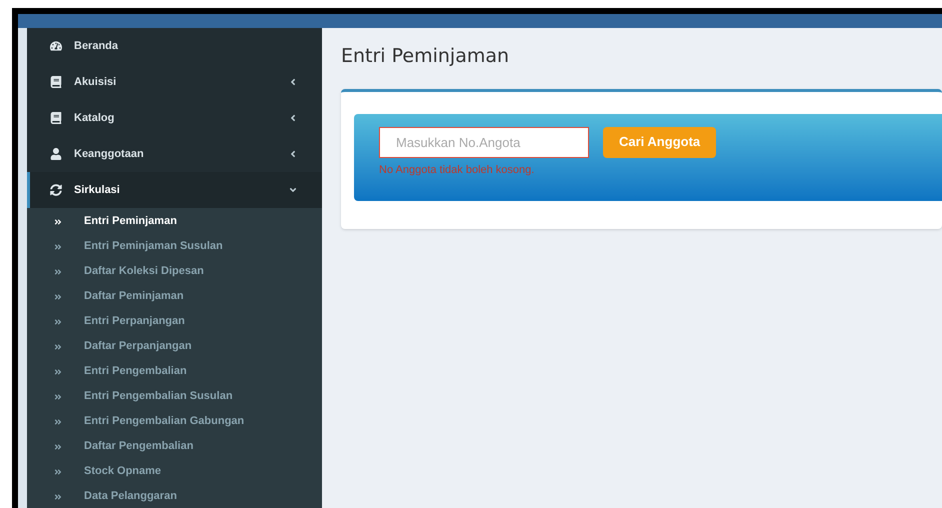 The height and width of the screenshot is (508, 942). Describe the element at coordinates (174, 446) in the screenshot. I see `submenu-item: Daftar Pengembalian` at that location.